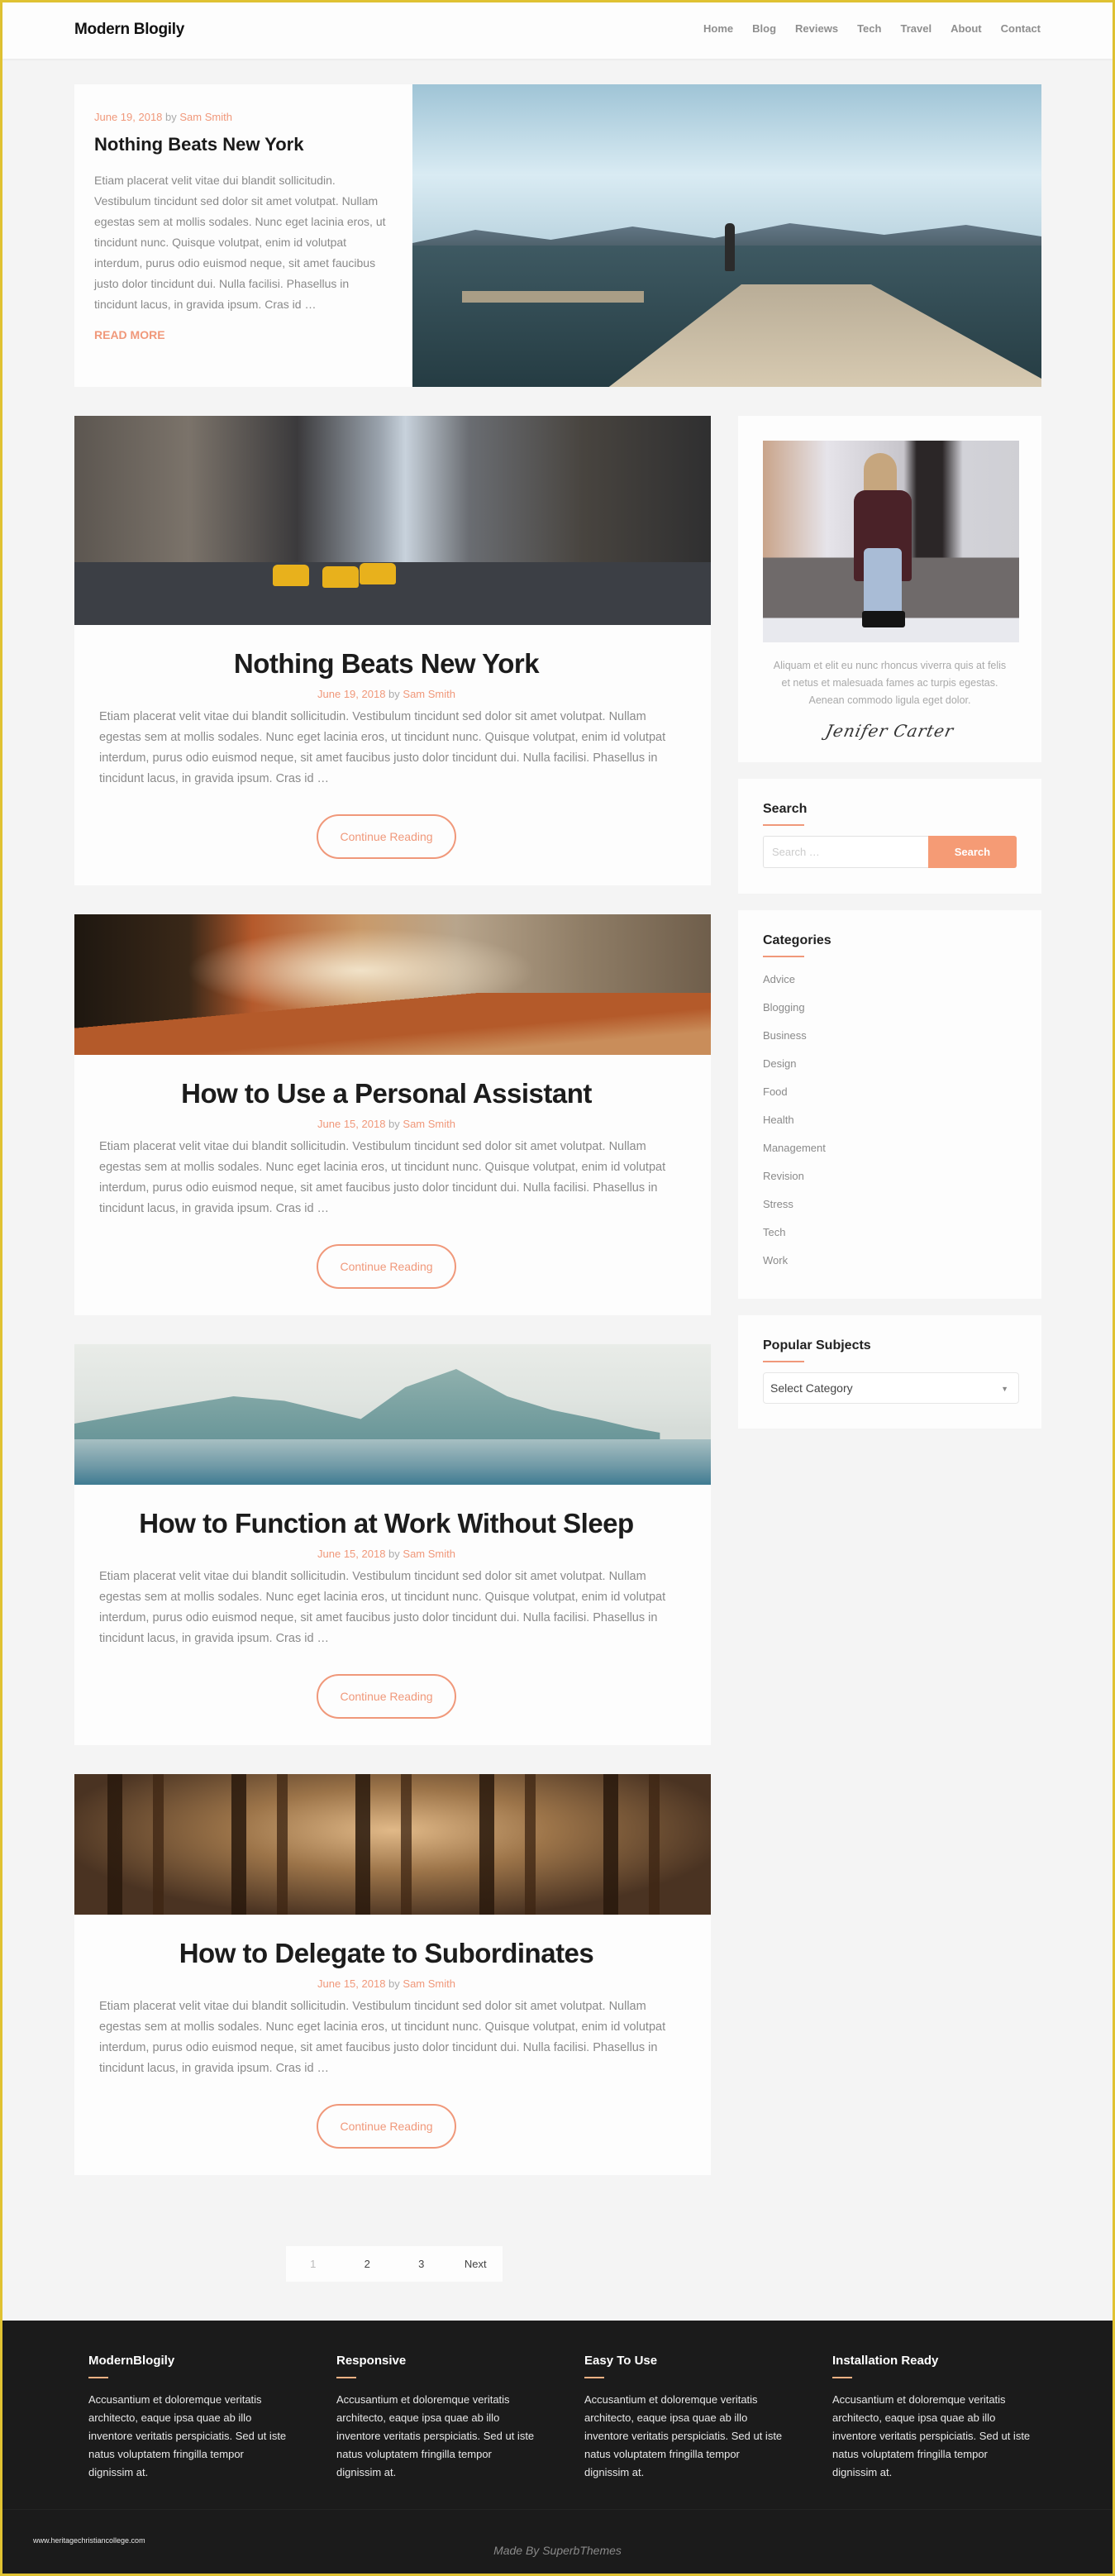  What do you see at coordinates (1021, 28) in the screenshot?
I see `nav-contact: Contact` at bounding box center [1021, 28].